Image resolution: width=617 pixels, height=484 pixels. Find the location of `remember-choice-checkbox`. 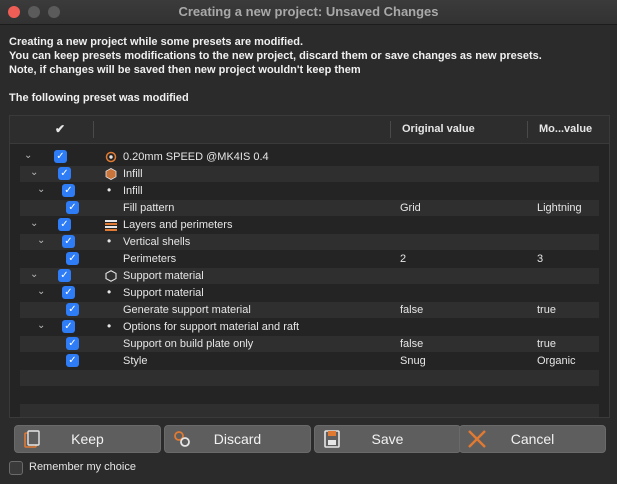

remember-choice-checkbox is located at coordinates (16, 468).